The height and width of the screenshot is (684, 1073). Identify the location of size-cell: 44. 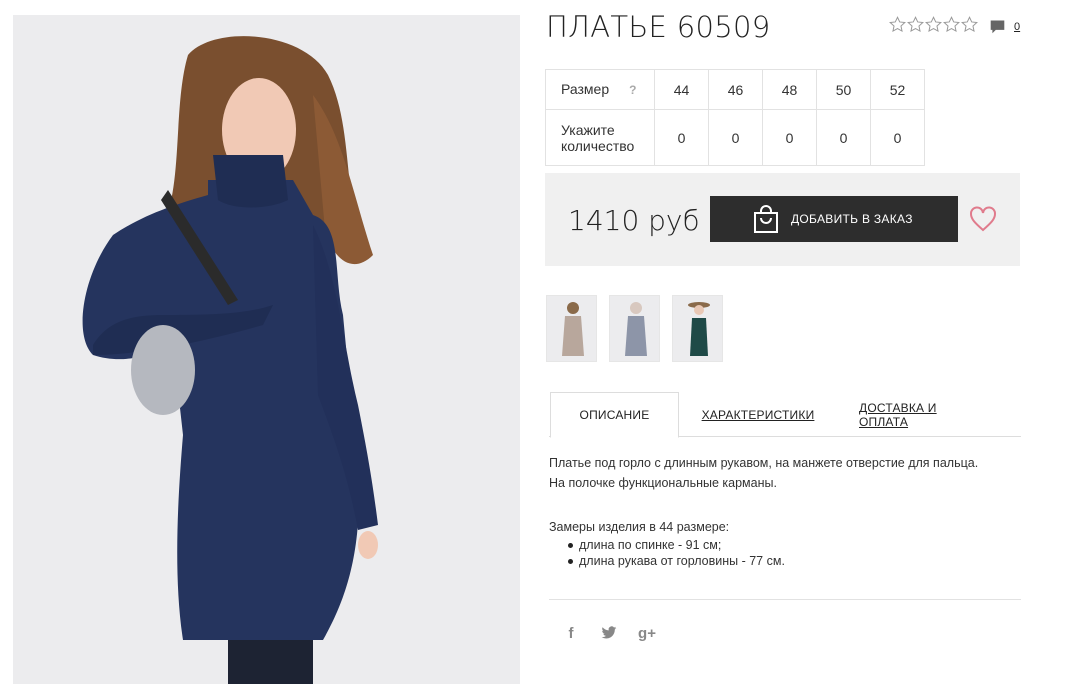
(681, 89).